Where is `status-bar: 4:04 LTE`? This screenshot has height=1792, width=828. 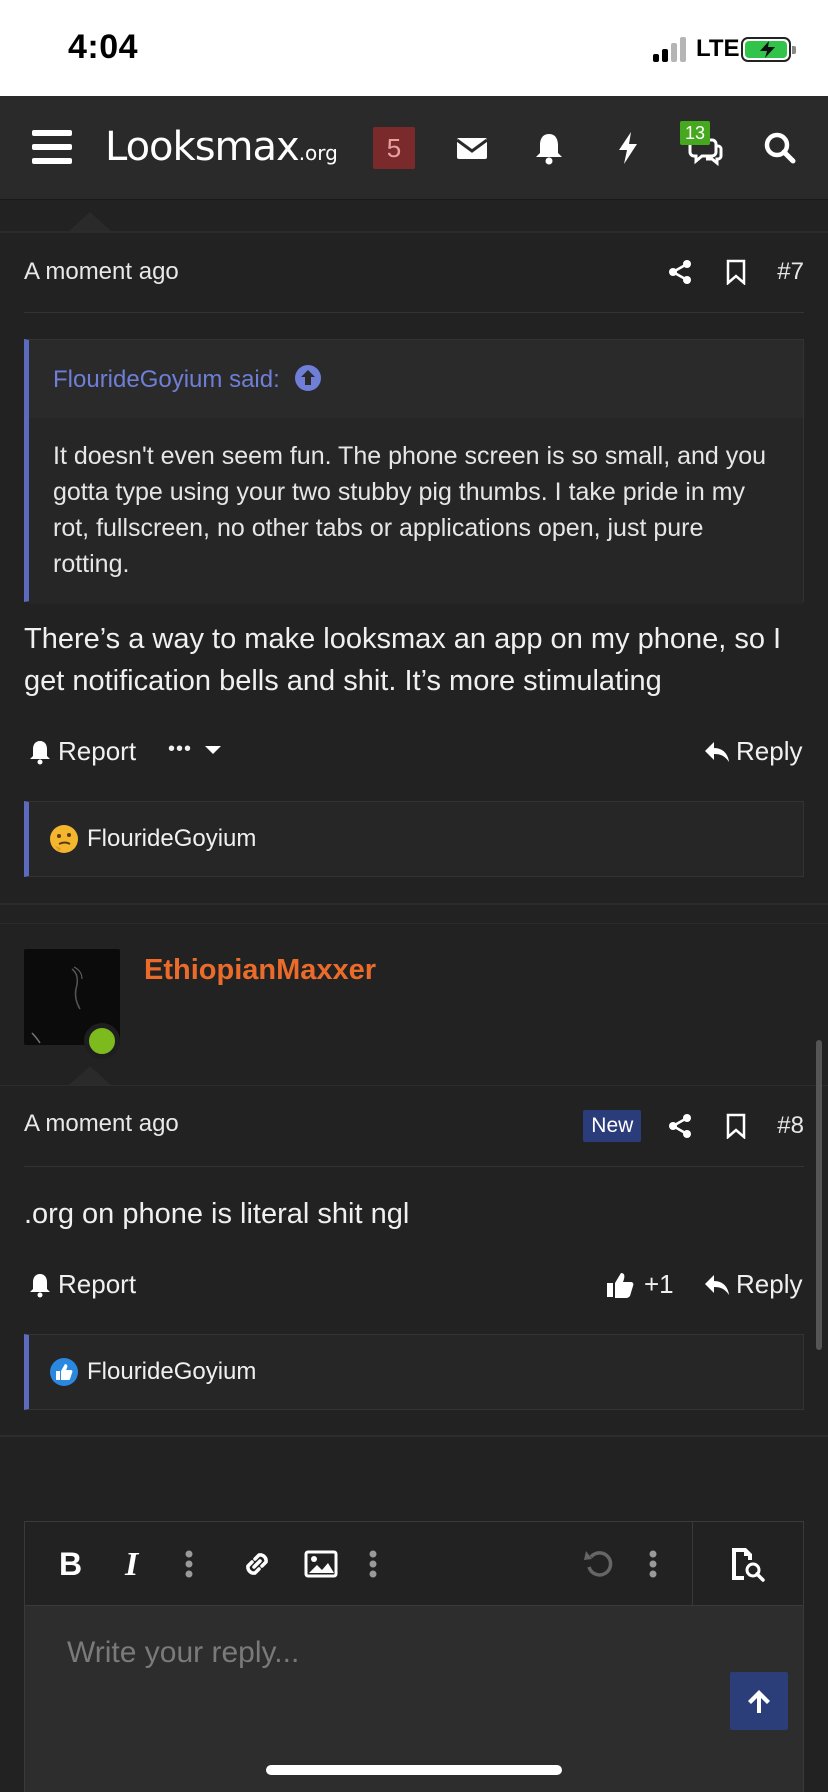 status-bar: 4:04 LTE is located at coordinates (414, 48).